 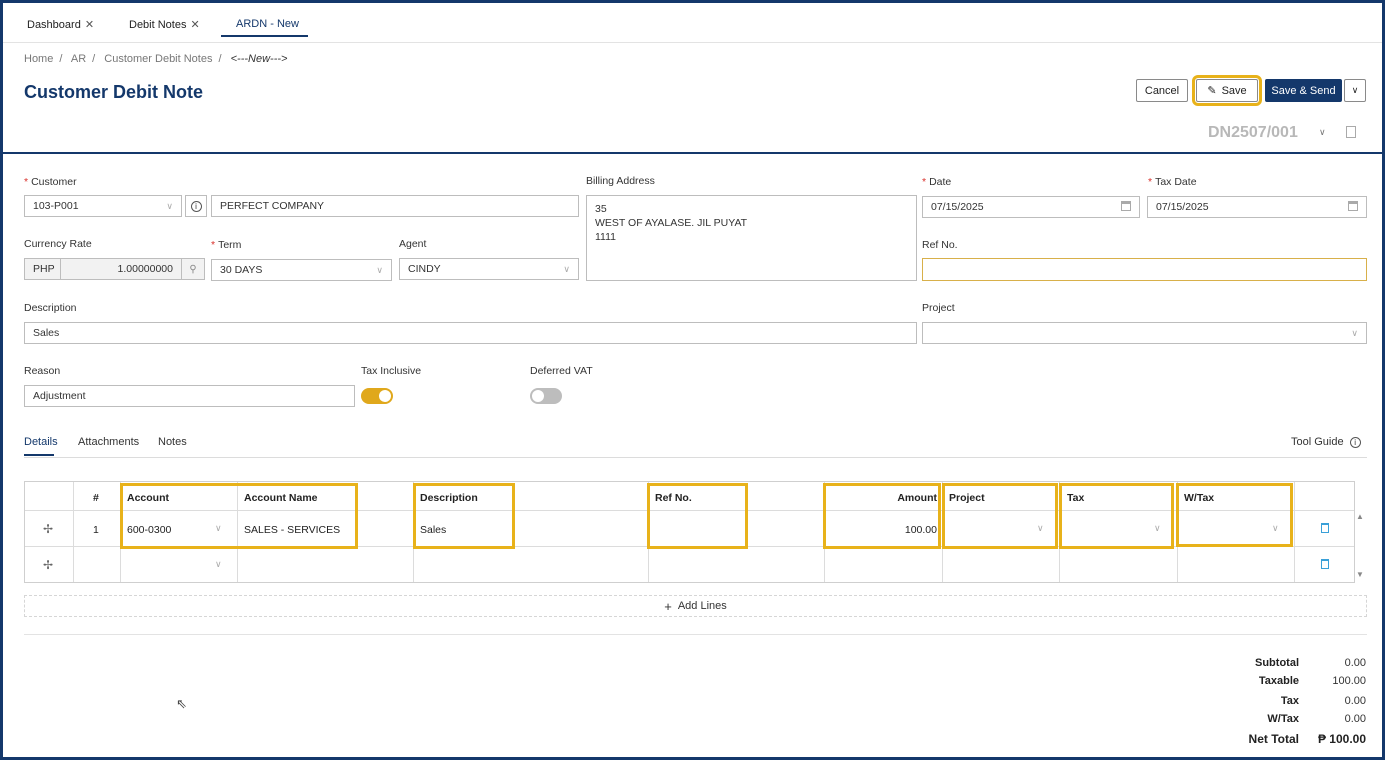 What do you see at coordinates (1172, 182) in the screenshot?
I see `tax-date-label: * Tax Date` at bounding box center [1172, 182].